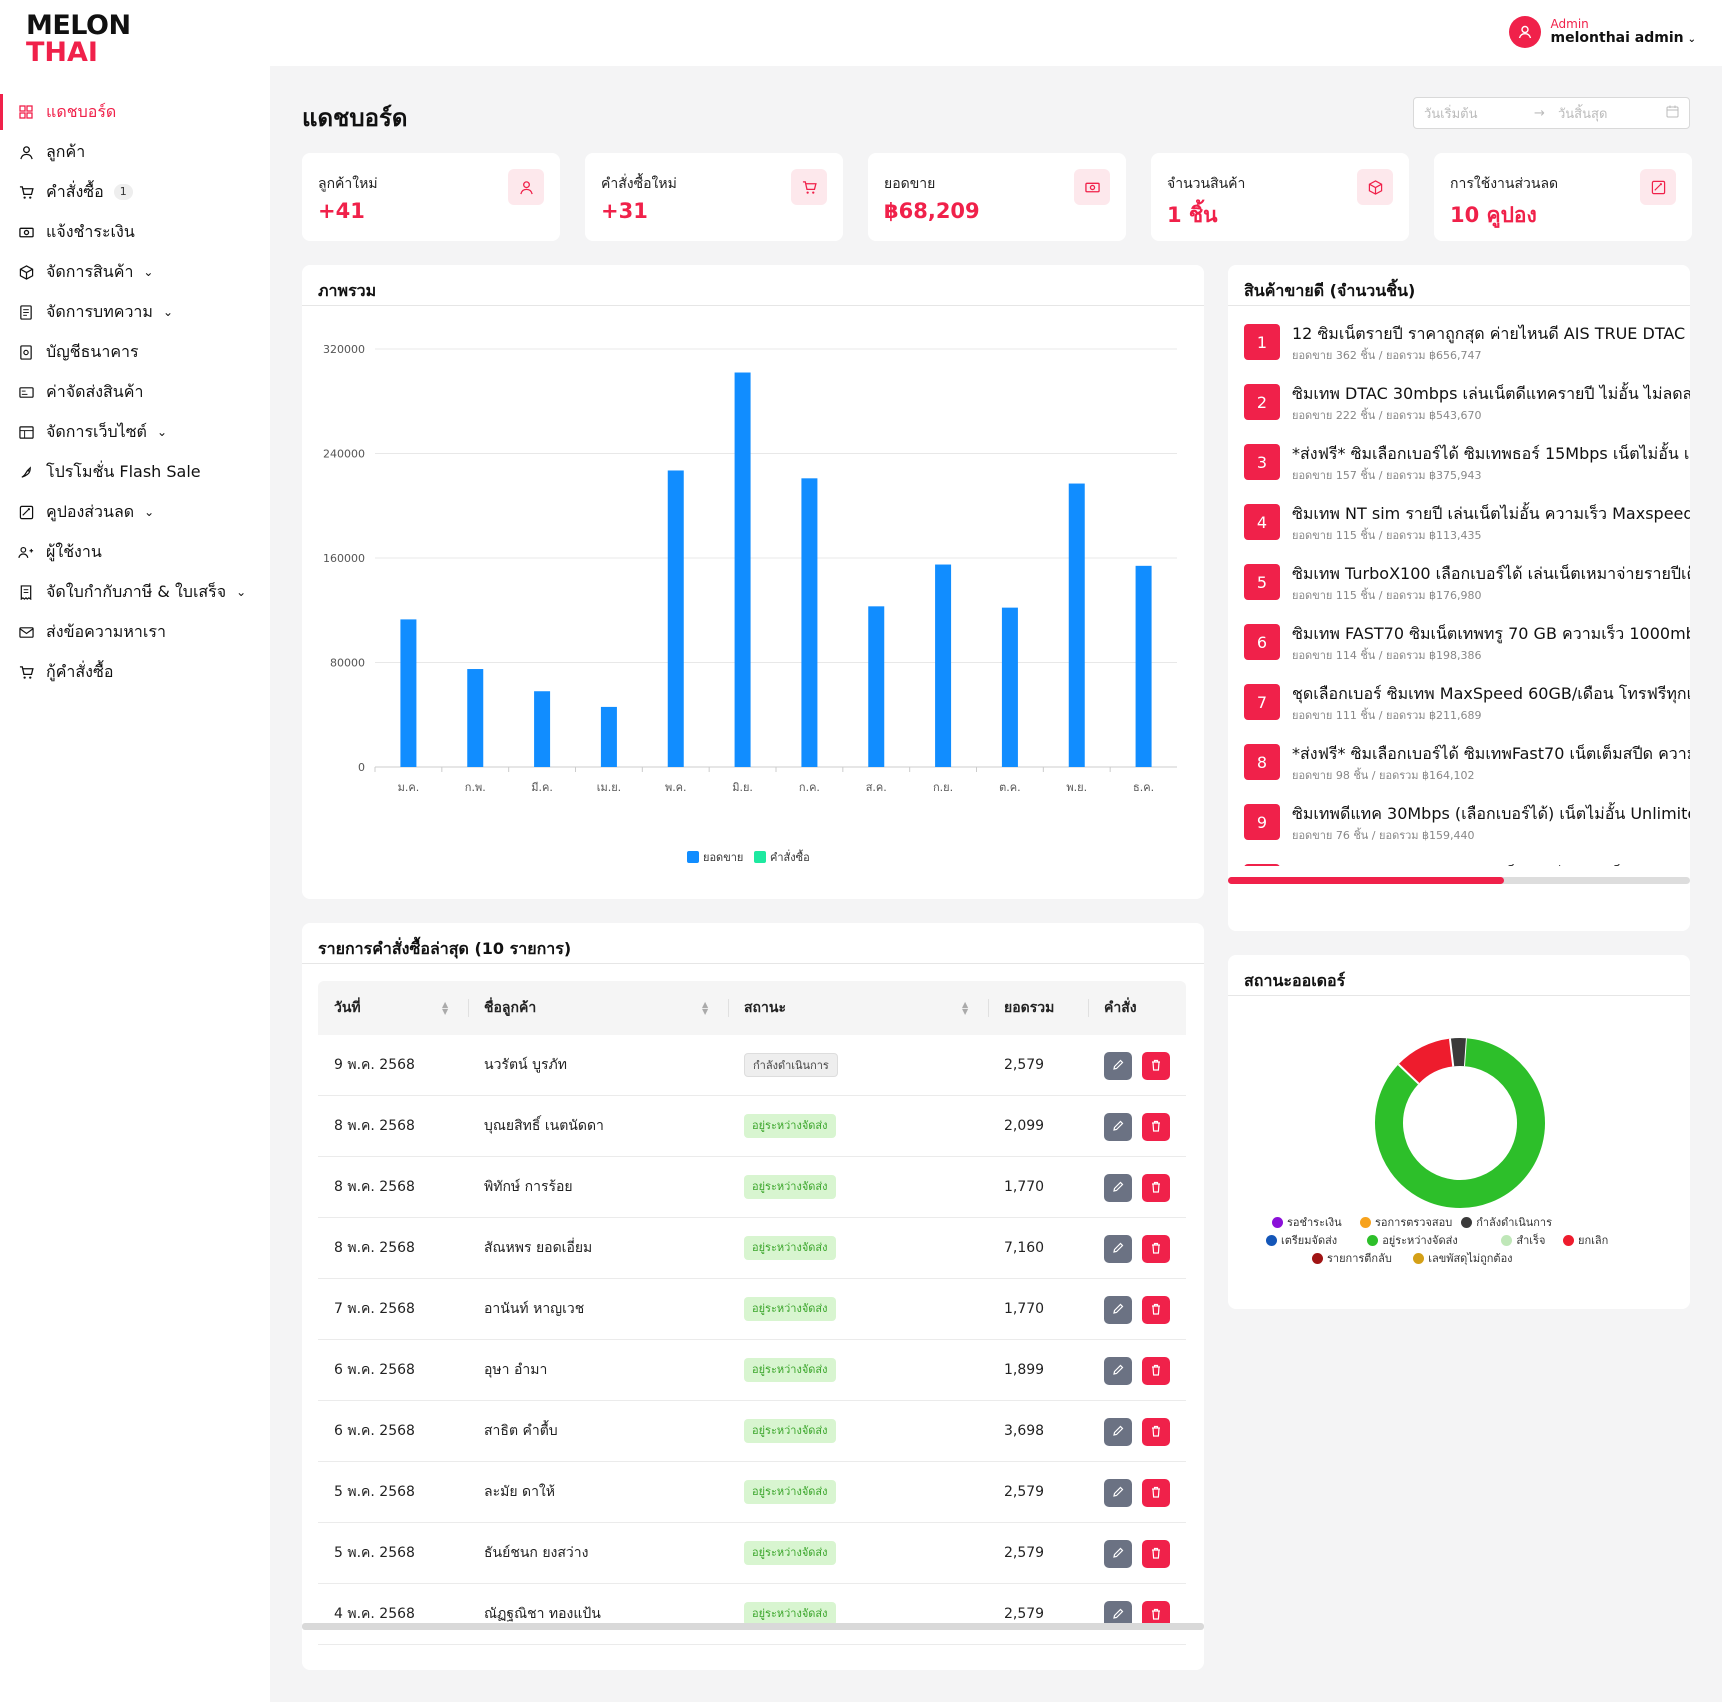  I want to click on sidebar-item-13: ส่งข้อความหาเรา, so click(135, 632).